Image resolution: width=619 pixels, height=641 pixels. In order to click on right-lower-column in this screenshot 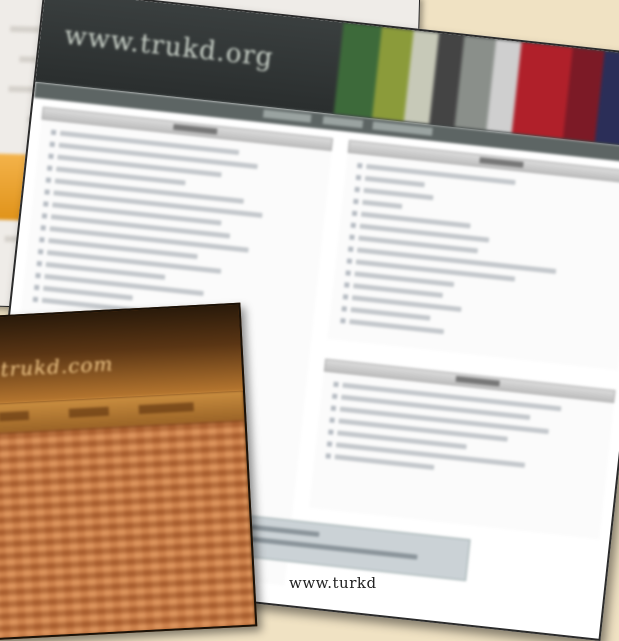, I will do `click(462, 449)`.